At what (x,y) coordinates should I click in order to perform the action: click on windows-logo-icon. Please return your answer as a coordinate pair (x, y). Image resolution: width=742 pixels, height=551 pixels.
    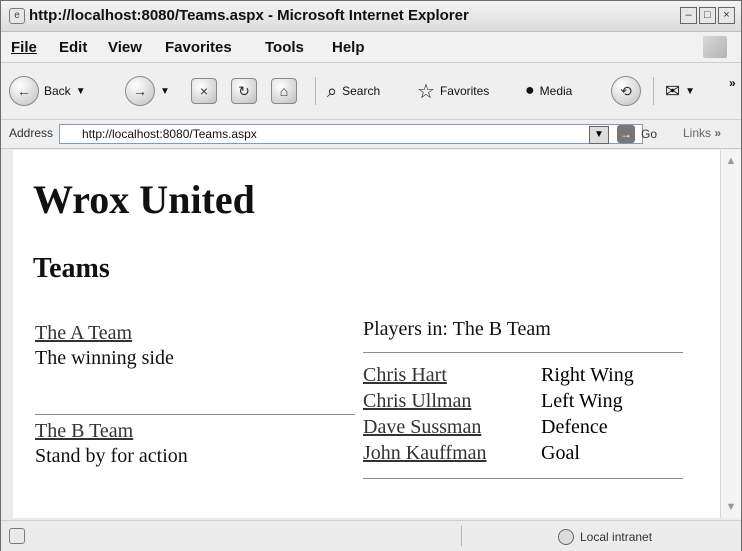
    Looking at the image, I should click on (715, 47).